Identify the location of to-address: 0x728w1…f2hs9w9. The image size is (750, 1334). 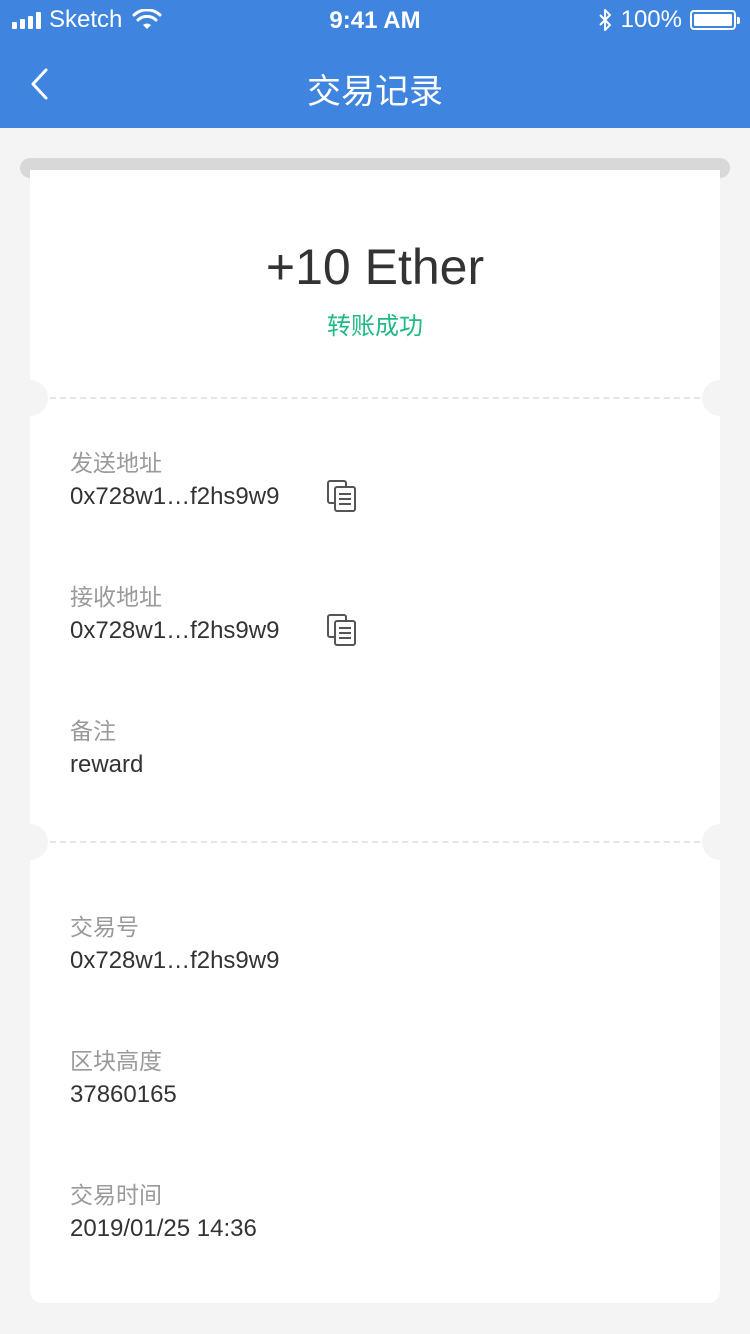
(175, 630).